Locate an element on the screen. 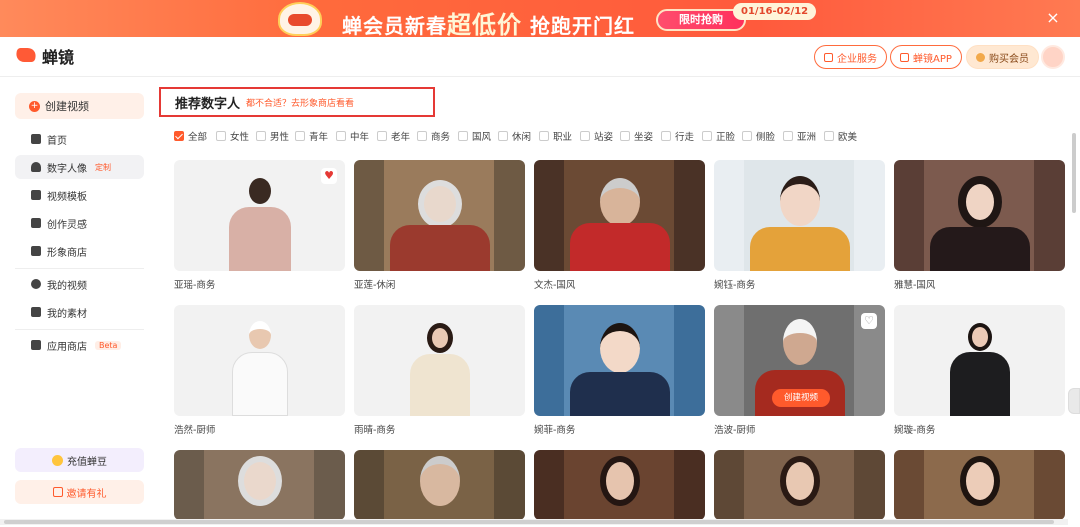  filter-professional: 职业 is located at coordinates (555, 136).